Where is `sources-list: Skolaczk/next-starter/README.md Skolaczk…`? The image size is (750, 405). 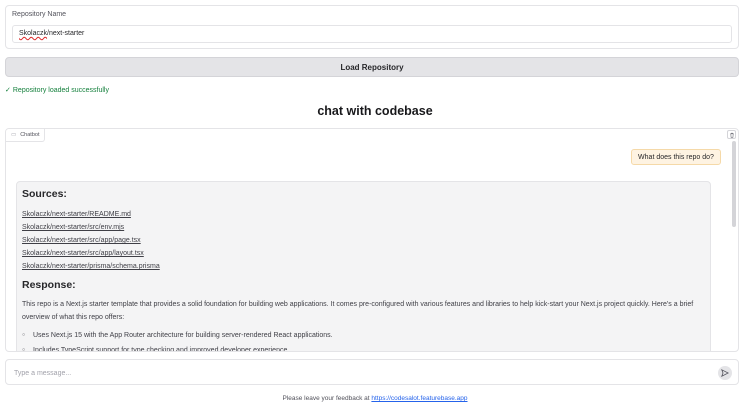
sources-list: Skolaczk/next-starter/README.md Skolaczk… is located at coordinates (363, 240).